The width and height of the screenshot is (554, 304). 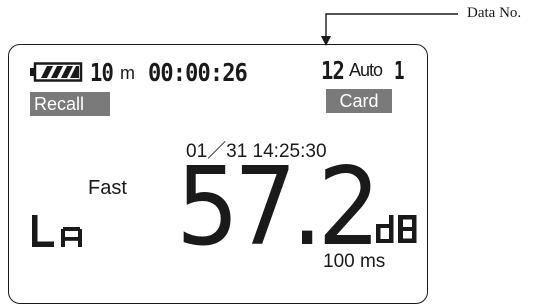 What do you see at coordinates (57, 231) in the screenshot?
I see `level-symbol: LA` at bounding box center [57, 231].